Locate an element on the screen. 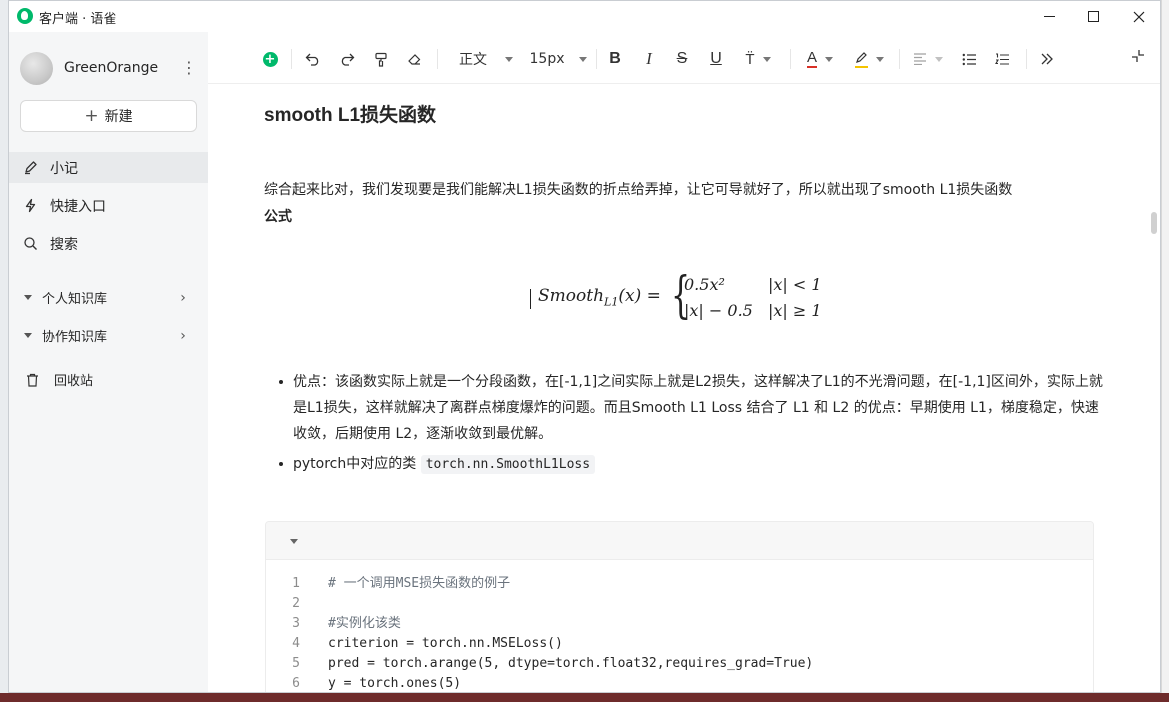 This screenshot has height=702, width=1169. minimize-button is located at coordinates (1049, 16).